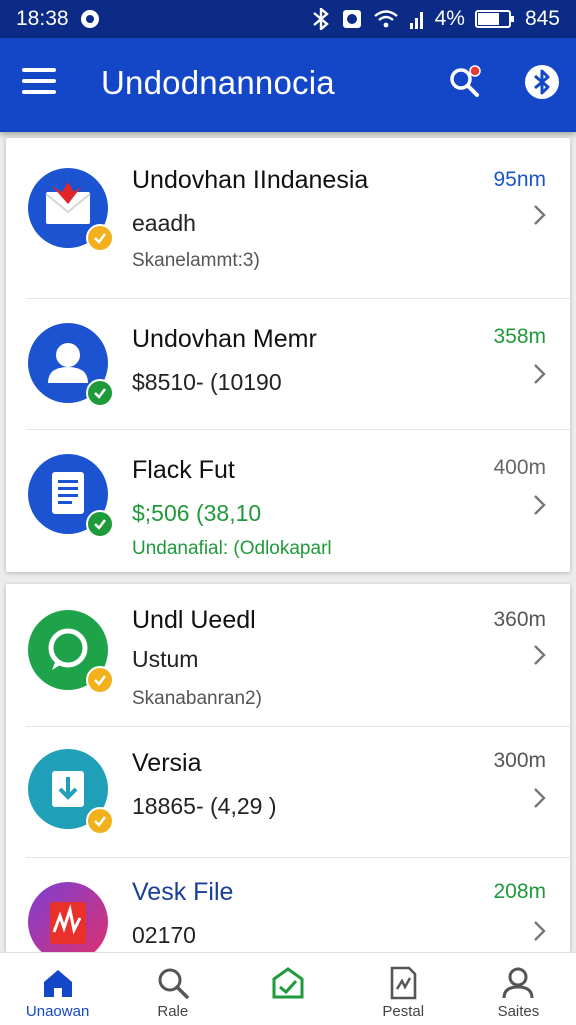 This screenshot has height=1025, width=576. What do you see at coordinates (204, 806) in the screenshot?
I see `item-subtitle: 18865- (4,29 )` at bounding box center [204, 806].